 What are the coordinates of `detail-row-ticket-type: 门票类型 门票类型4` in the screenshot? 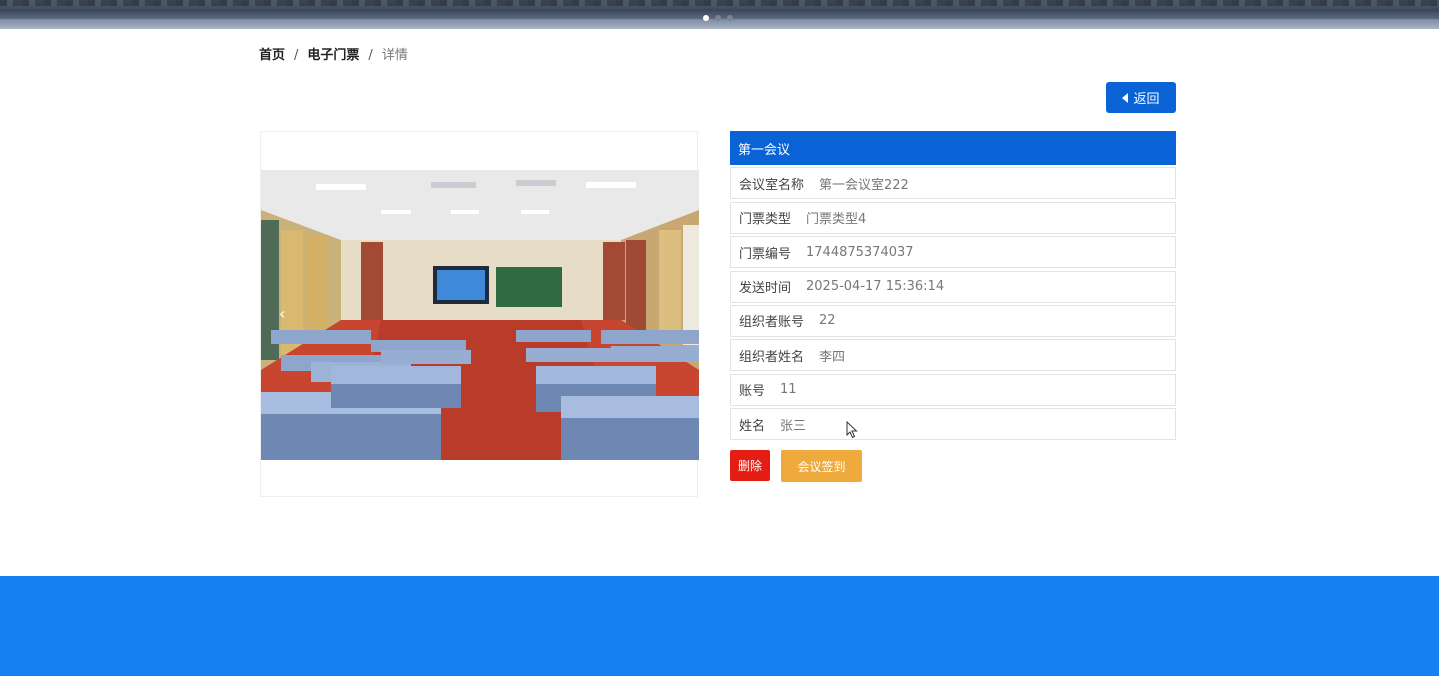 It's located at (953, 217).